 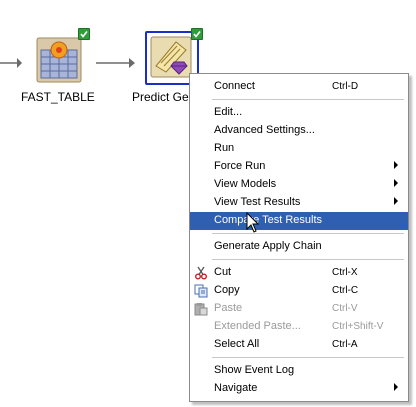 I want to click on menu-item-paste: Paste Ctrl-V, so click(x=299, y=309).